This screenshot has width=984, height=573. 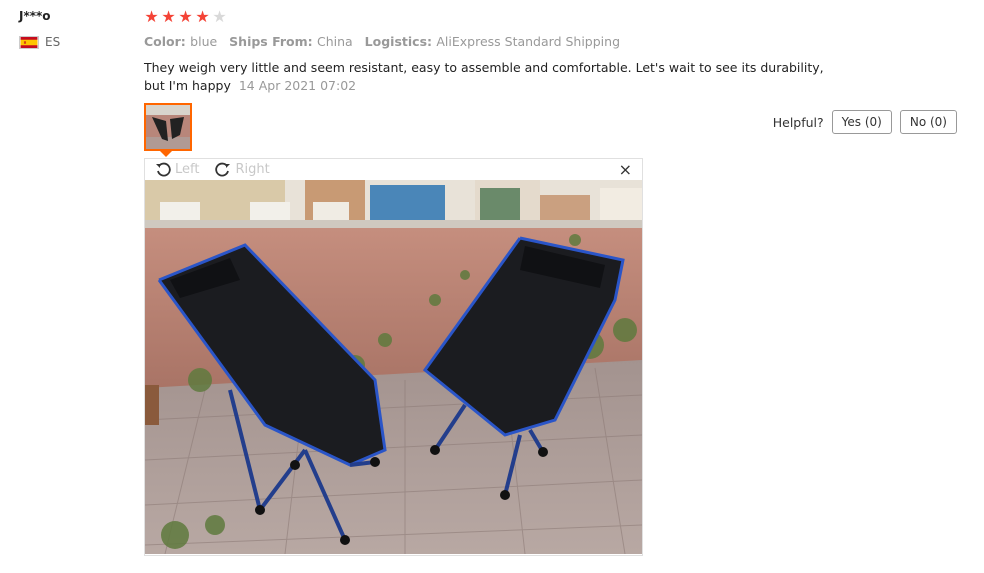 What do you see at coordinates (163, 169) in the screenshot?
I see `rotate-left-icon` at bounding box center [163, 169].